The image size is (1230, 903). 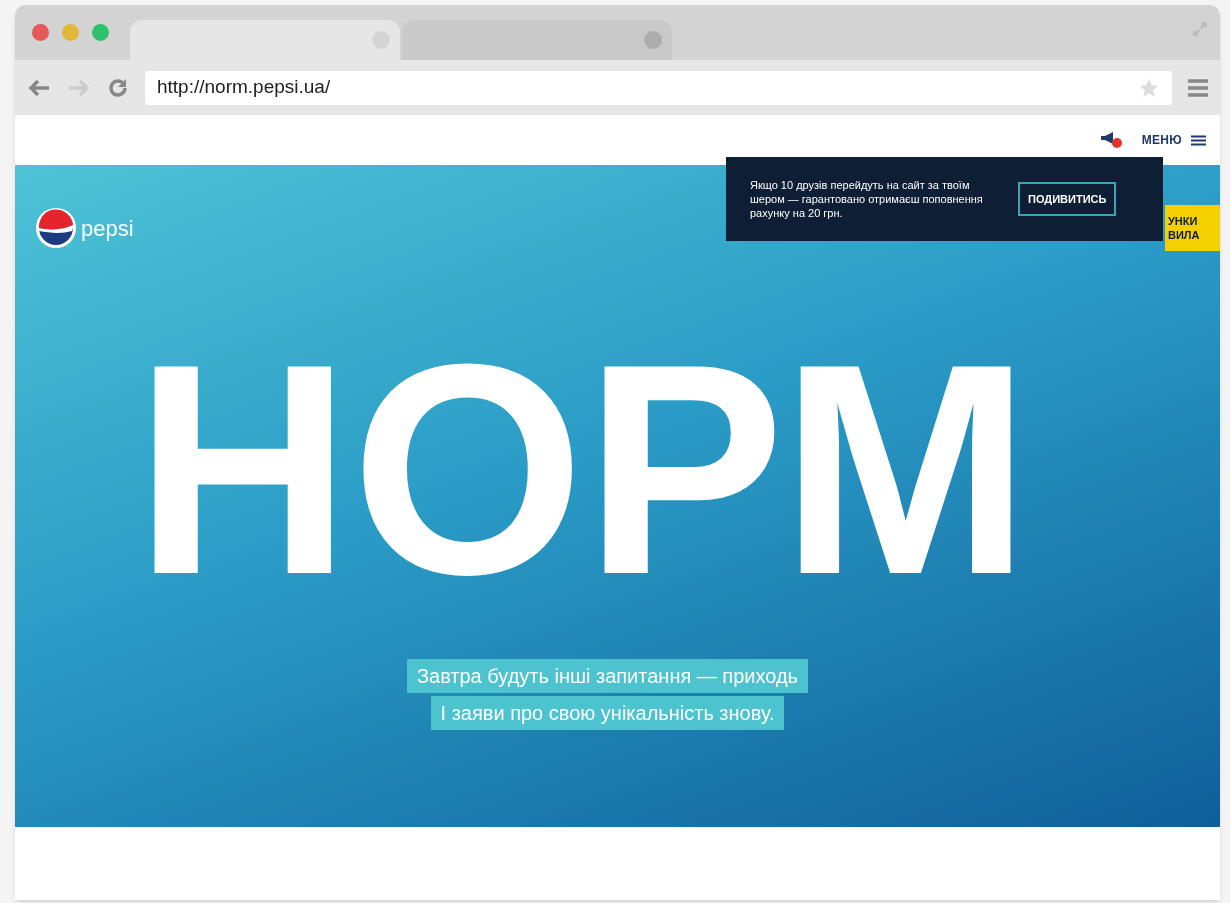 What do you see at coordinates (1067, 199) in the screenshot?
I see `view-button: ПОДИВИТИСЬ` at bounding box center [1067, 199].